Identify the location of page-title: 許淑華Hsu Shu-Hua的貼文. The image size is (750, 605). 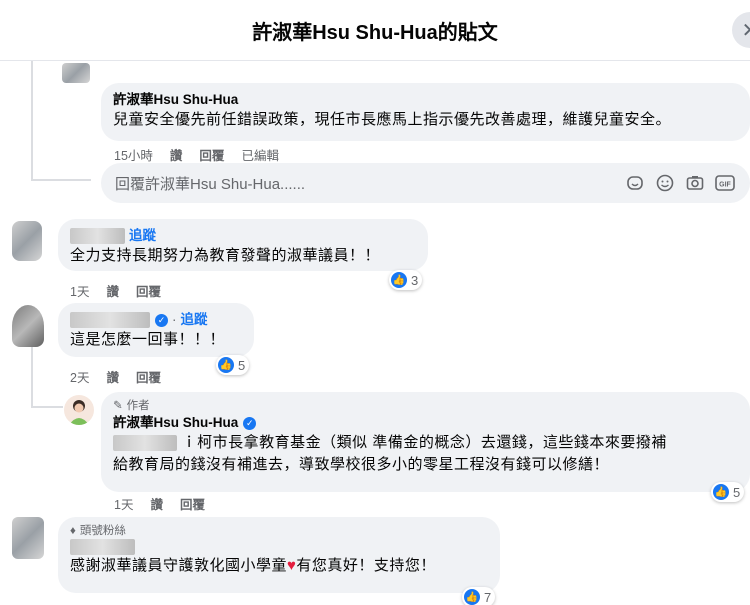
(375, 32).